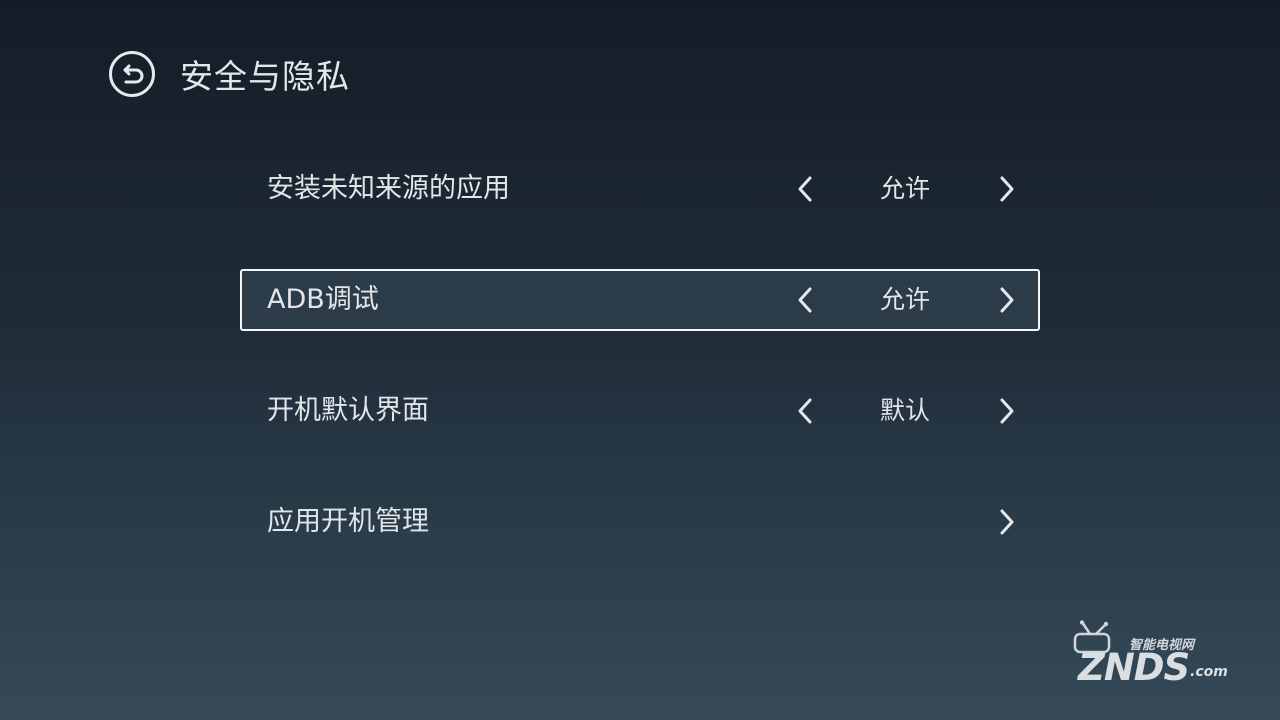  What do you see at coordinates (640, 522) in the screenshot?
I see `setting-row-app-startup-management: 应用开机管理` at bounding box center [640, 522].